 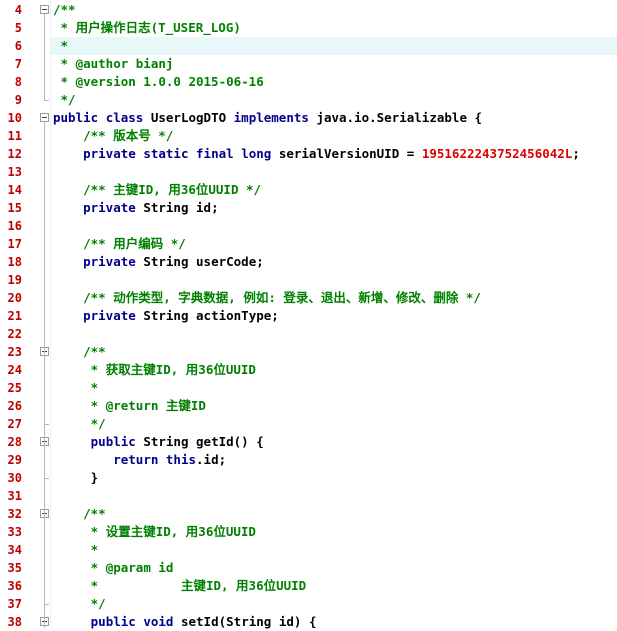 I want to click on code-text: /** 版本号 */, so click(x=113, y=136).